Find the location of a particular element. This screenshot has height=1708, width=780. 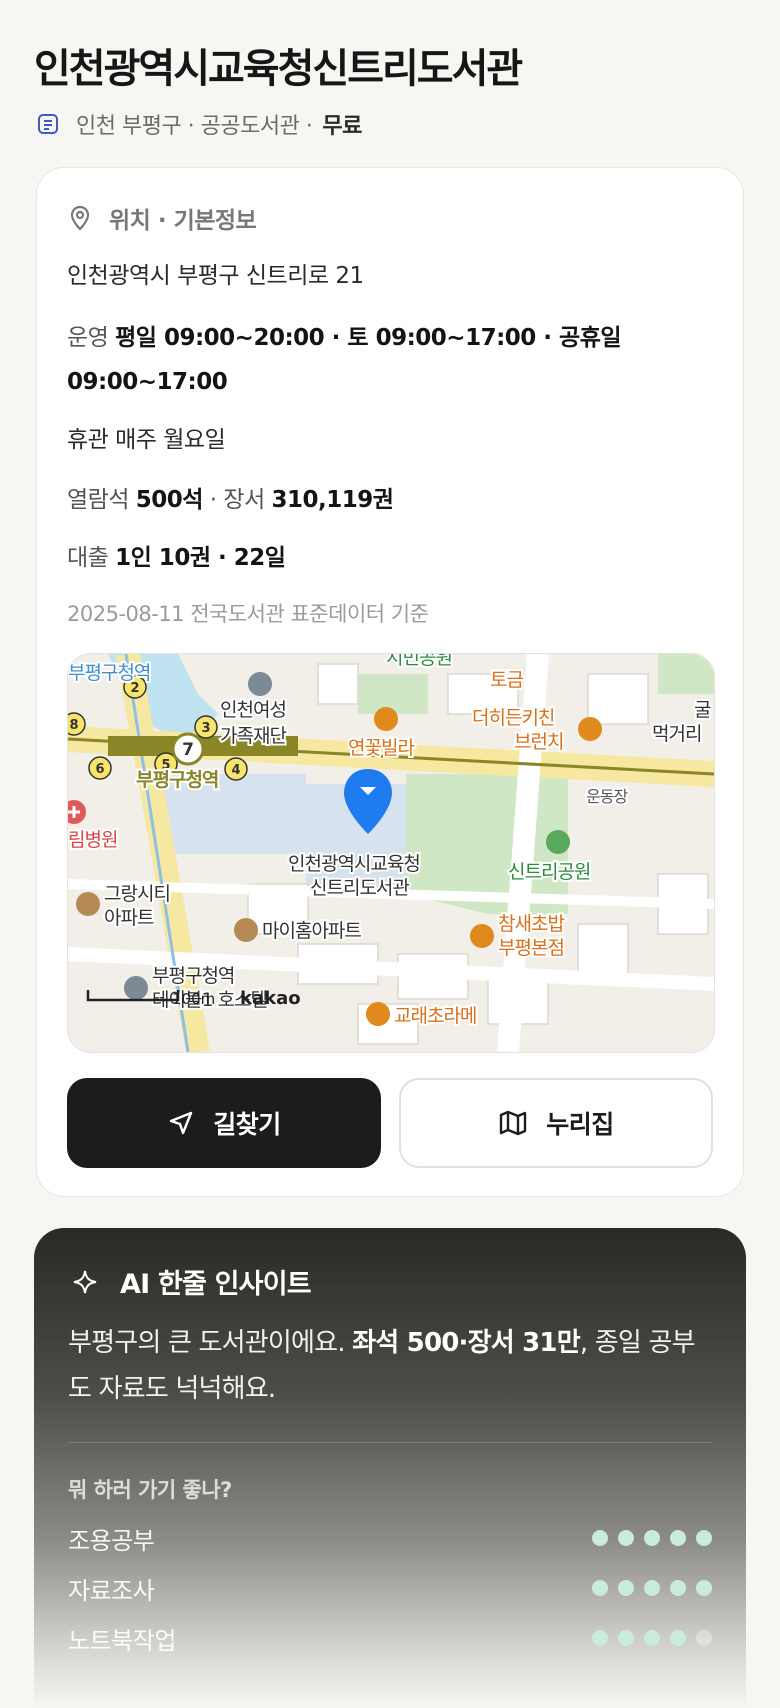

map-scale-label: 100m is located at coordinates (193, 999).